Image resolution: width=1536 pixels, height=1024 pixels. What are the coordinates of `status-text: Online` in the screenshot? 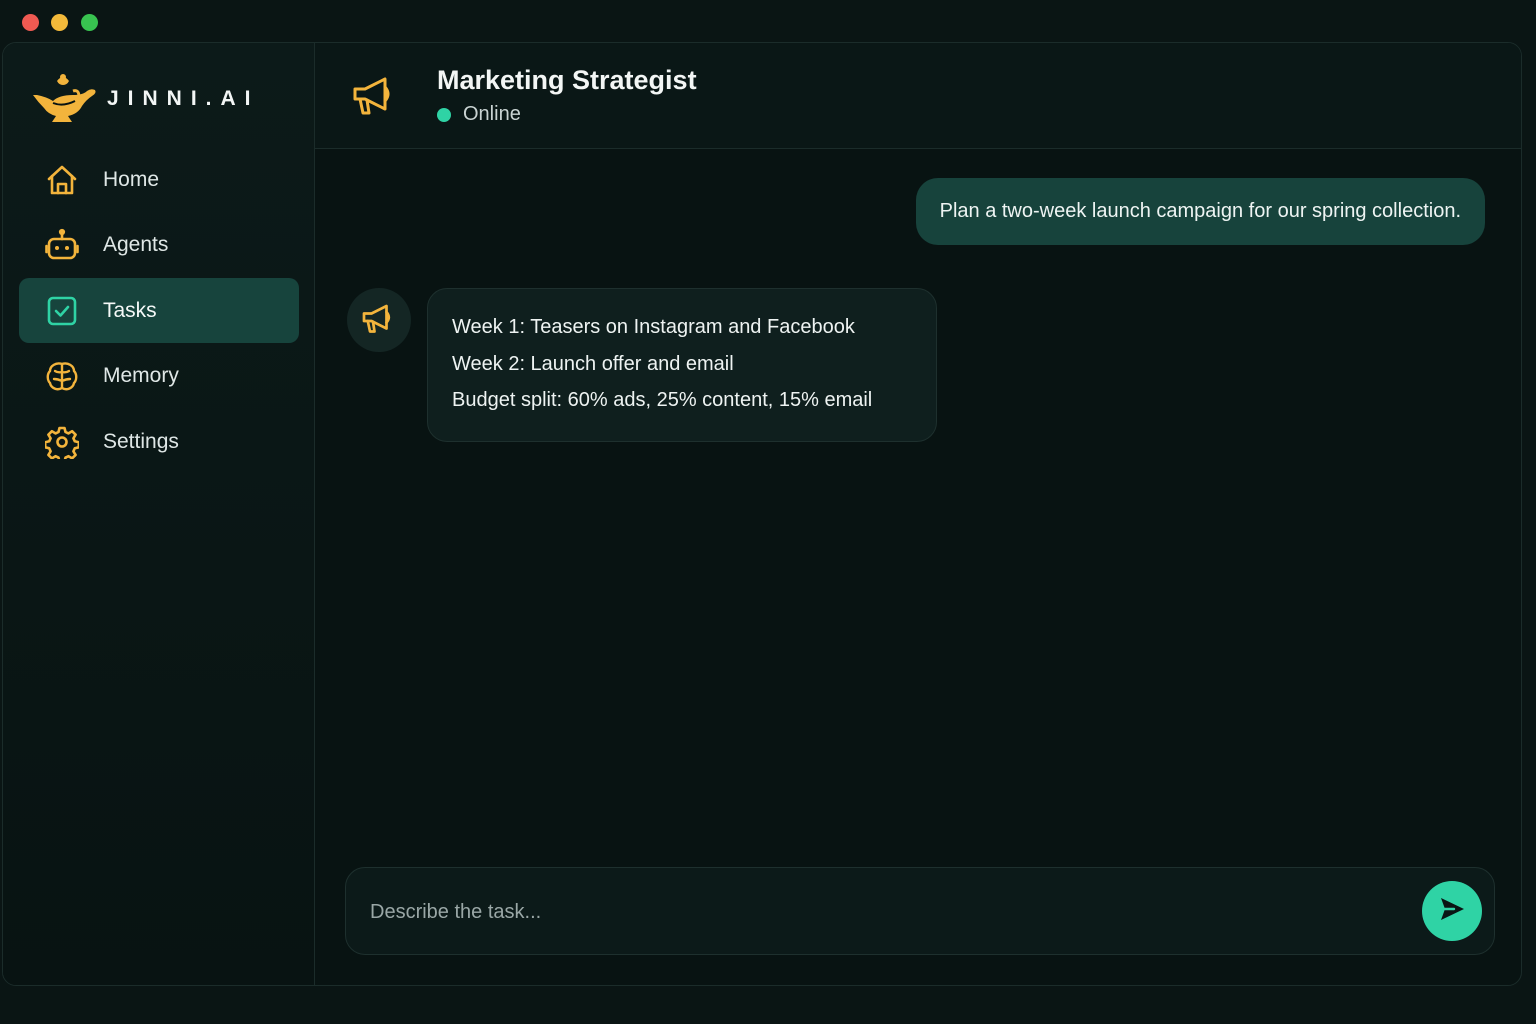 It's located at (492, 114).